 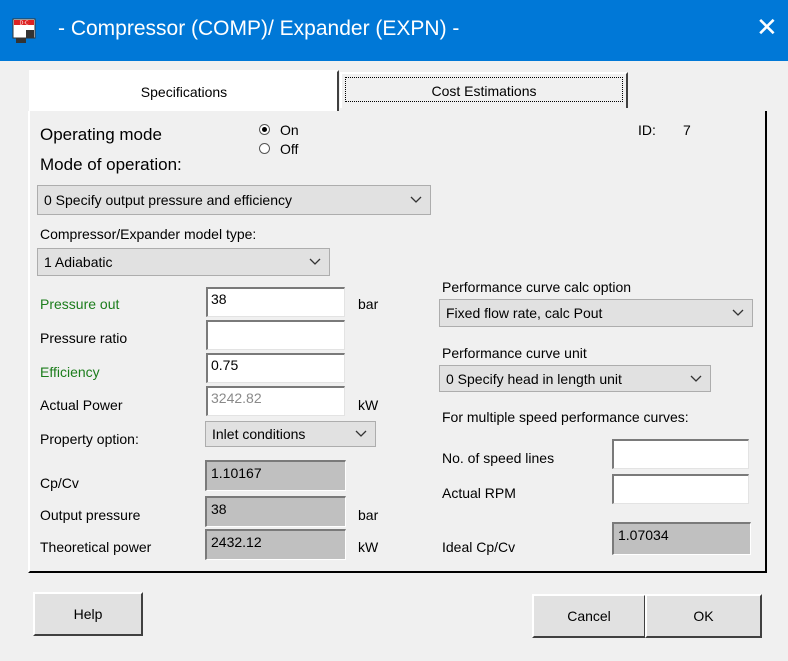 I want to click on cancel-button: Cancel, so click(x=589, y=616).